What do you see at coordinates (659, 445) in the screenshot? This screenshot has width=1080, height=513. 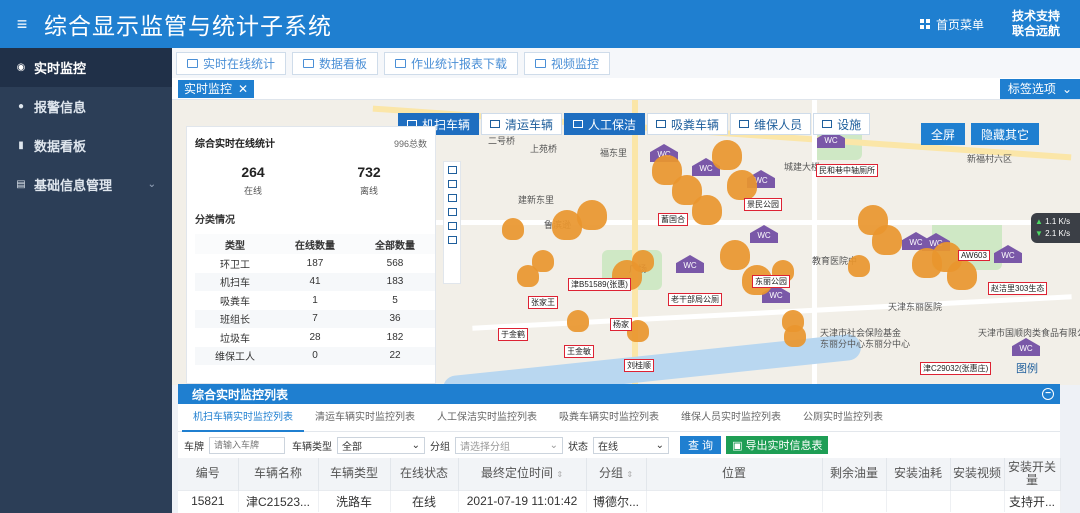 I see `chevron-down-icon: ⌄` at bounding box center [659, 445].